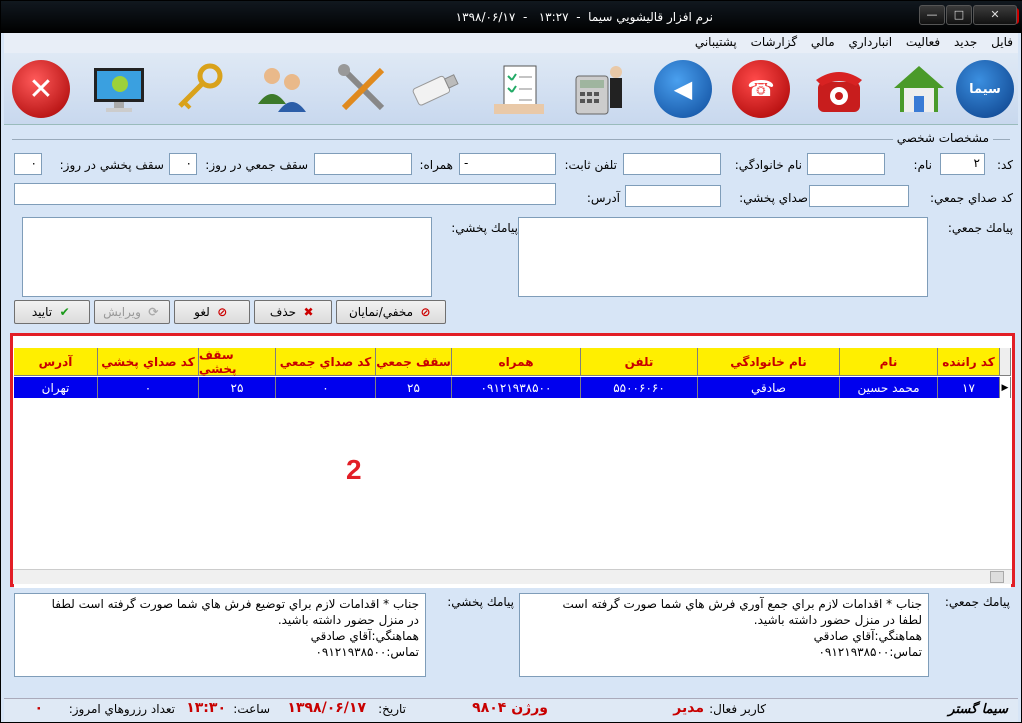  Describe the element at coordinates (672, 164) in the screenshot. I see `family-field` at that location.